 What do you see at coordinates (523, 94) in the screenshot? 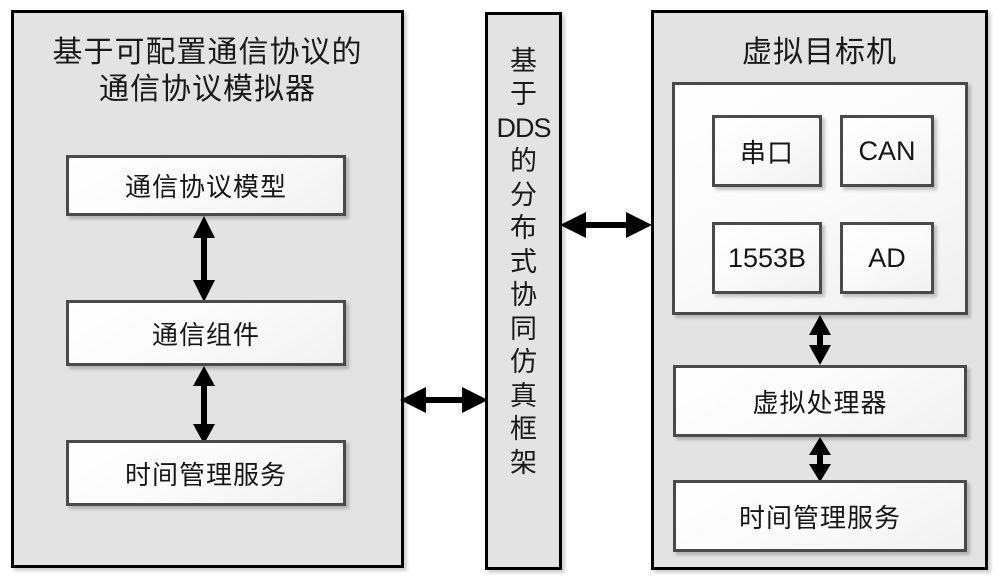
I see `dds-label-char: 于` at bounding box center [523, 94].